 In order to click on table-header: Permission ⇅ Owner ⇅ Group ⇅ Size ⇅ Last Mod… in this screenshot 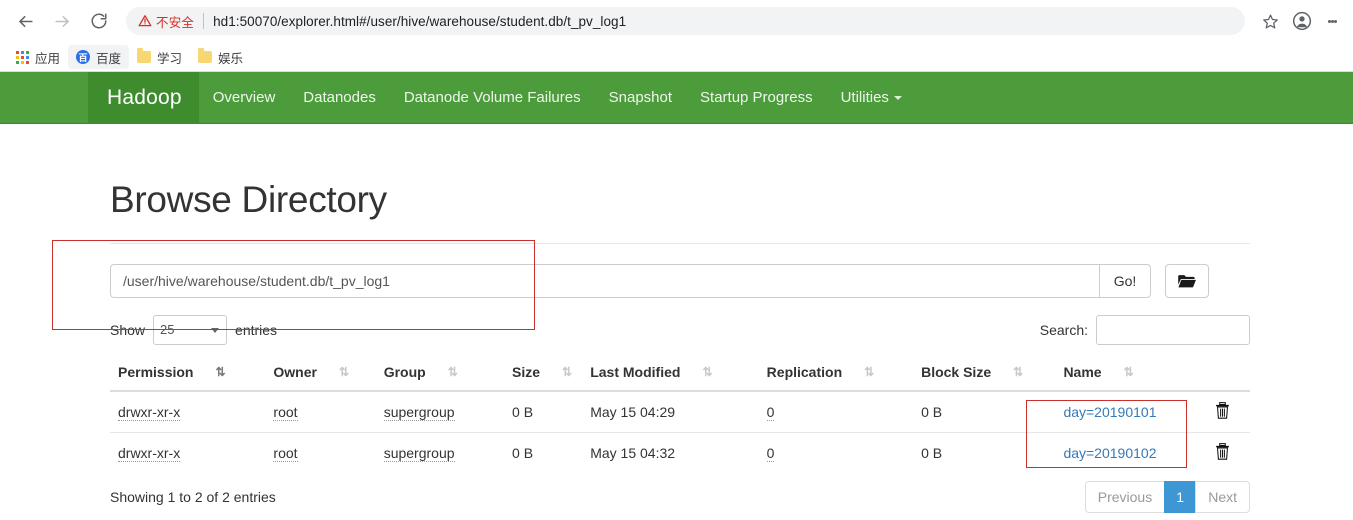, I will do `click(680, 373)`.